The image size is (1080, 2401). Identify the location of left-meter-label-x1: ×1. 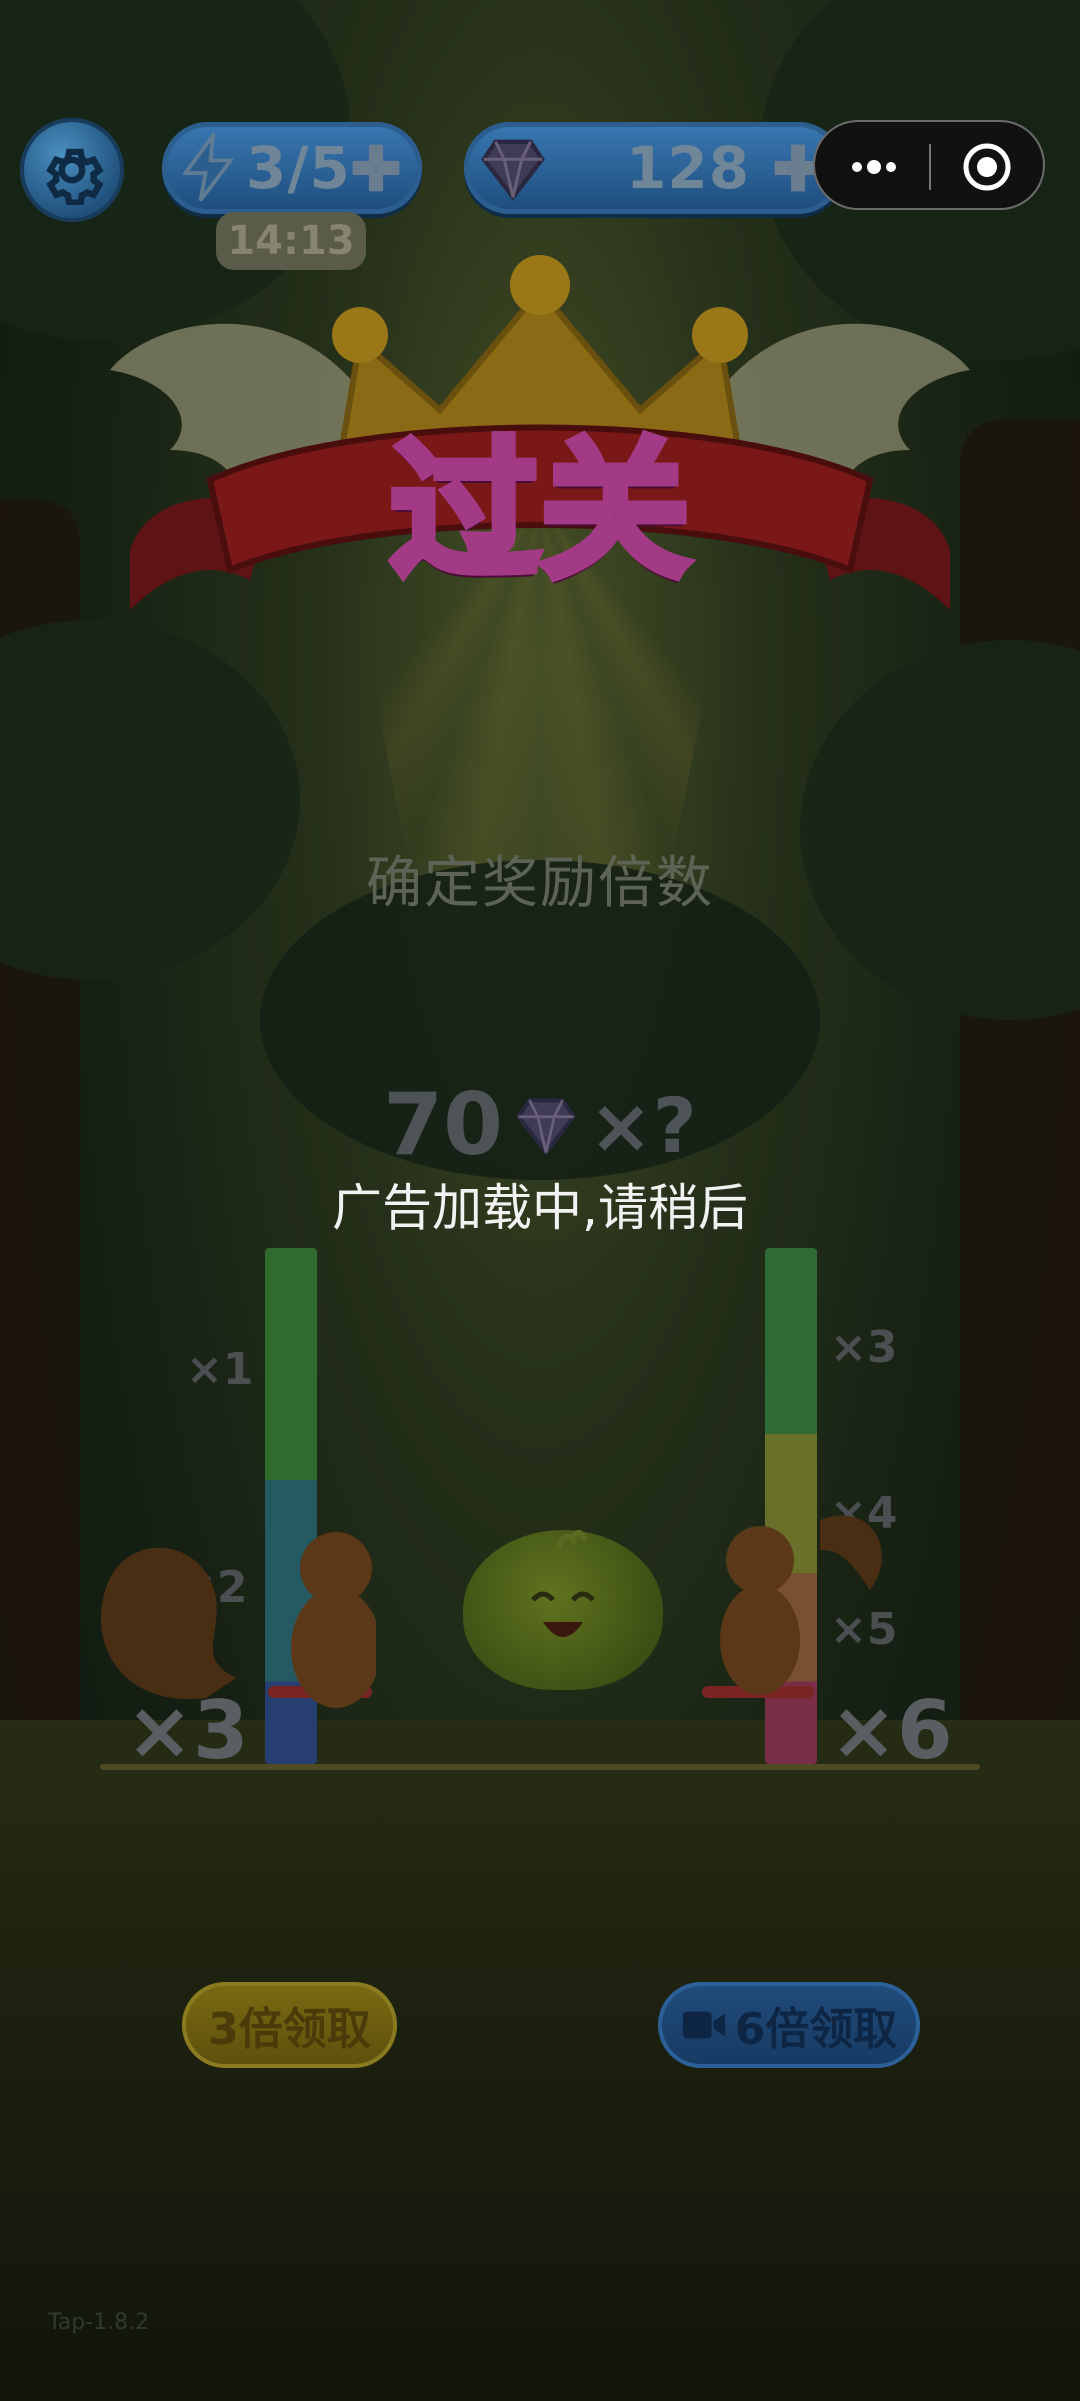
(220, 1369).